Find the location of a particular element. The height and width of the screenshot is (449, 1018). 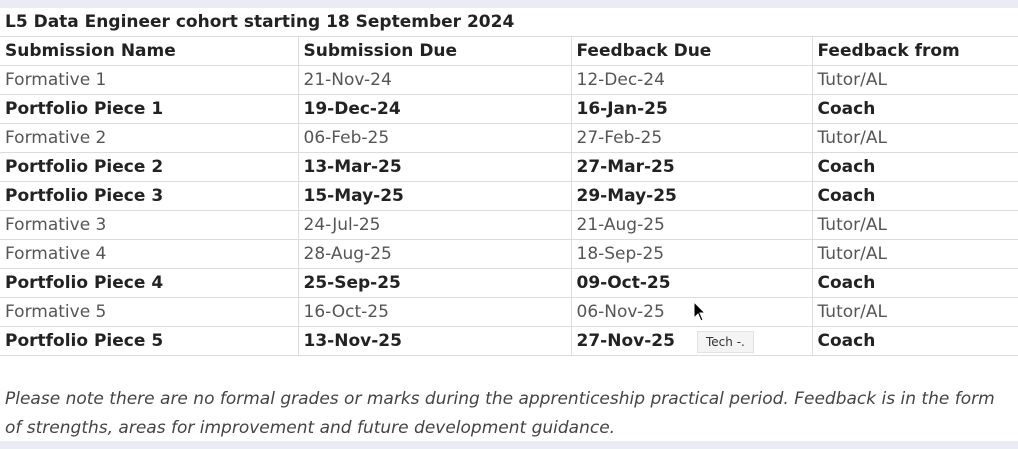

cell-feedback-due: 29-May-25 is located at coordinates (692, 196).